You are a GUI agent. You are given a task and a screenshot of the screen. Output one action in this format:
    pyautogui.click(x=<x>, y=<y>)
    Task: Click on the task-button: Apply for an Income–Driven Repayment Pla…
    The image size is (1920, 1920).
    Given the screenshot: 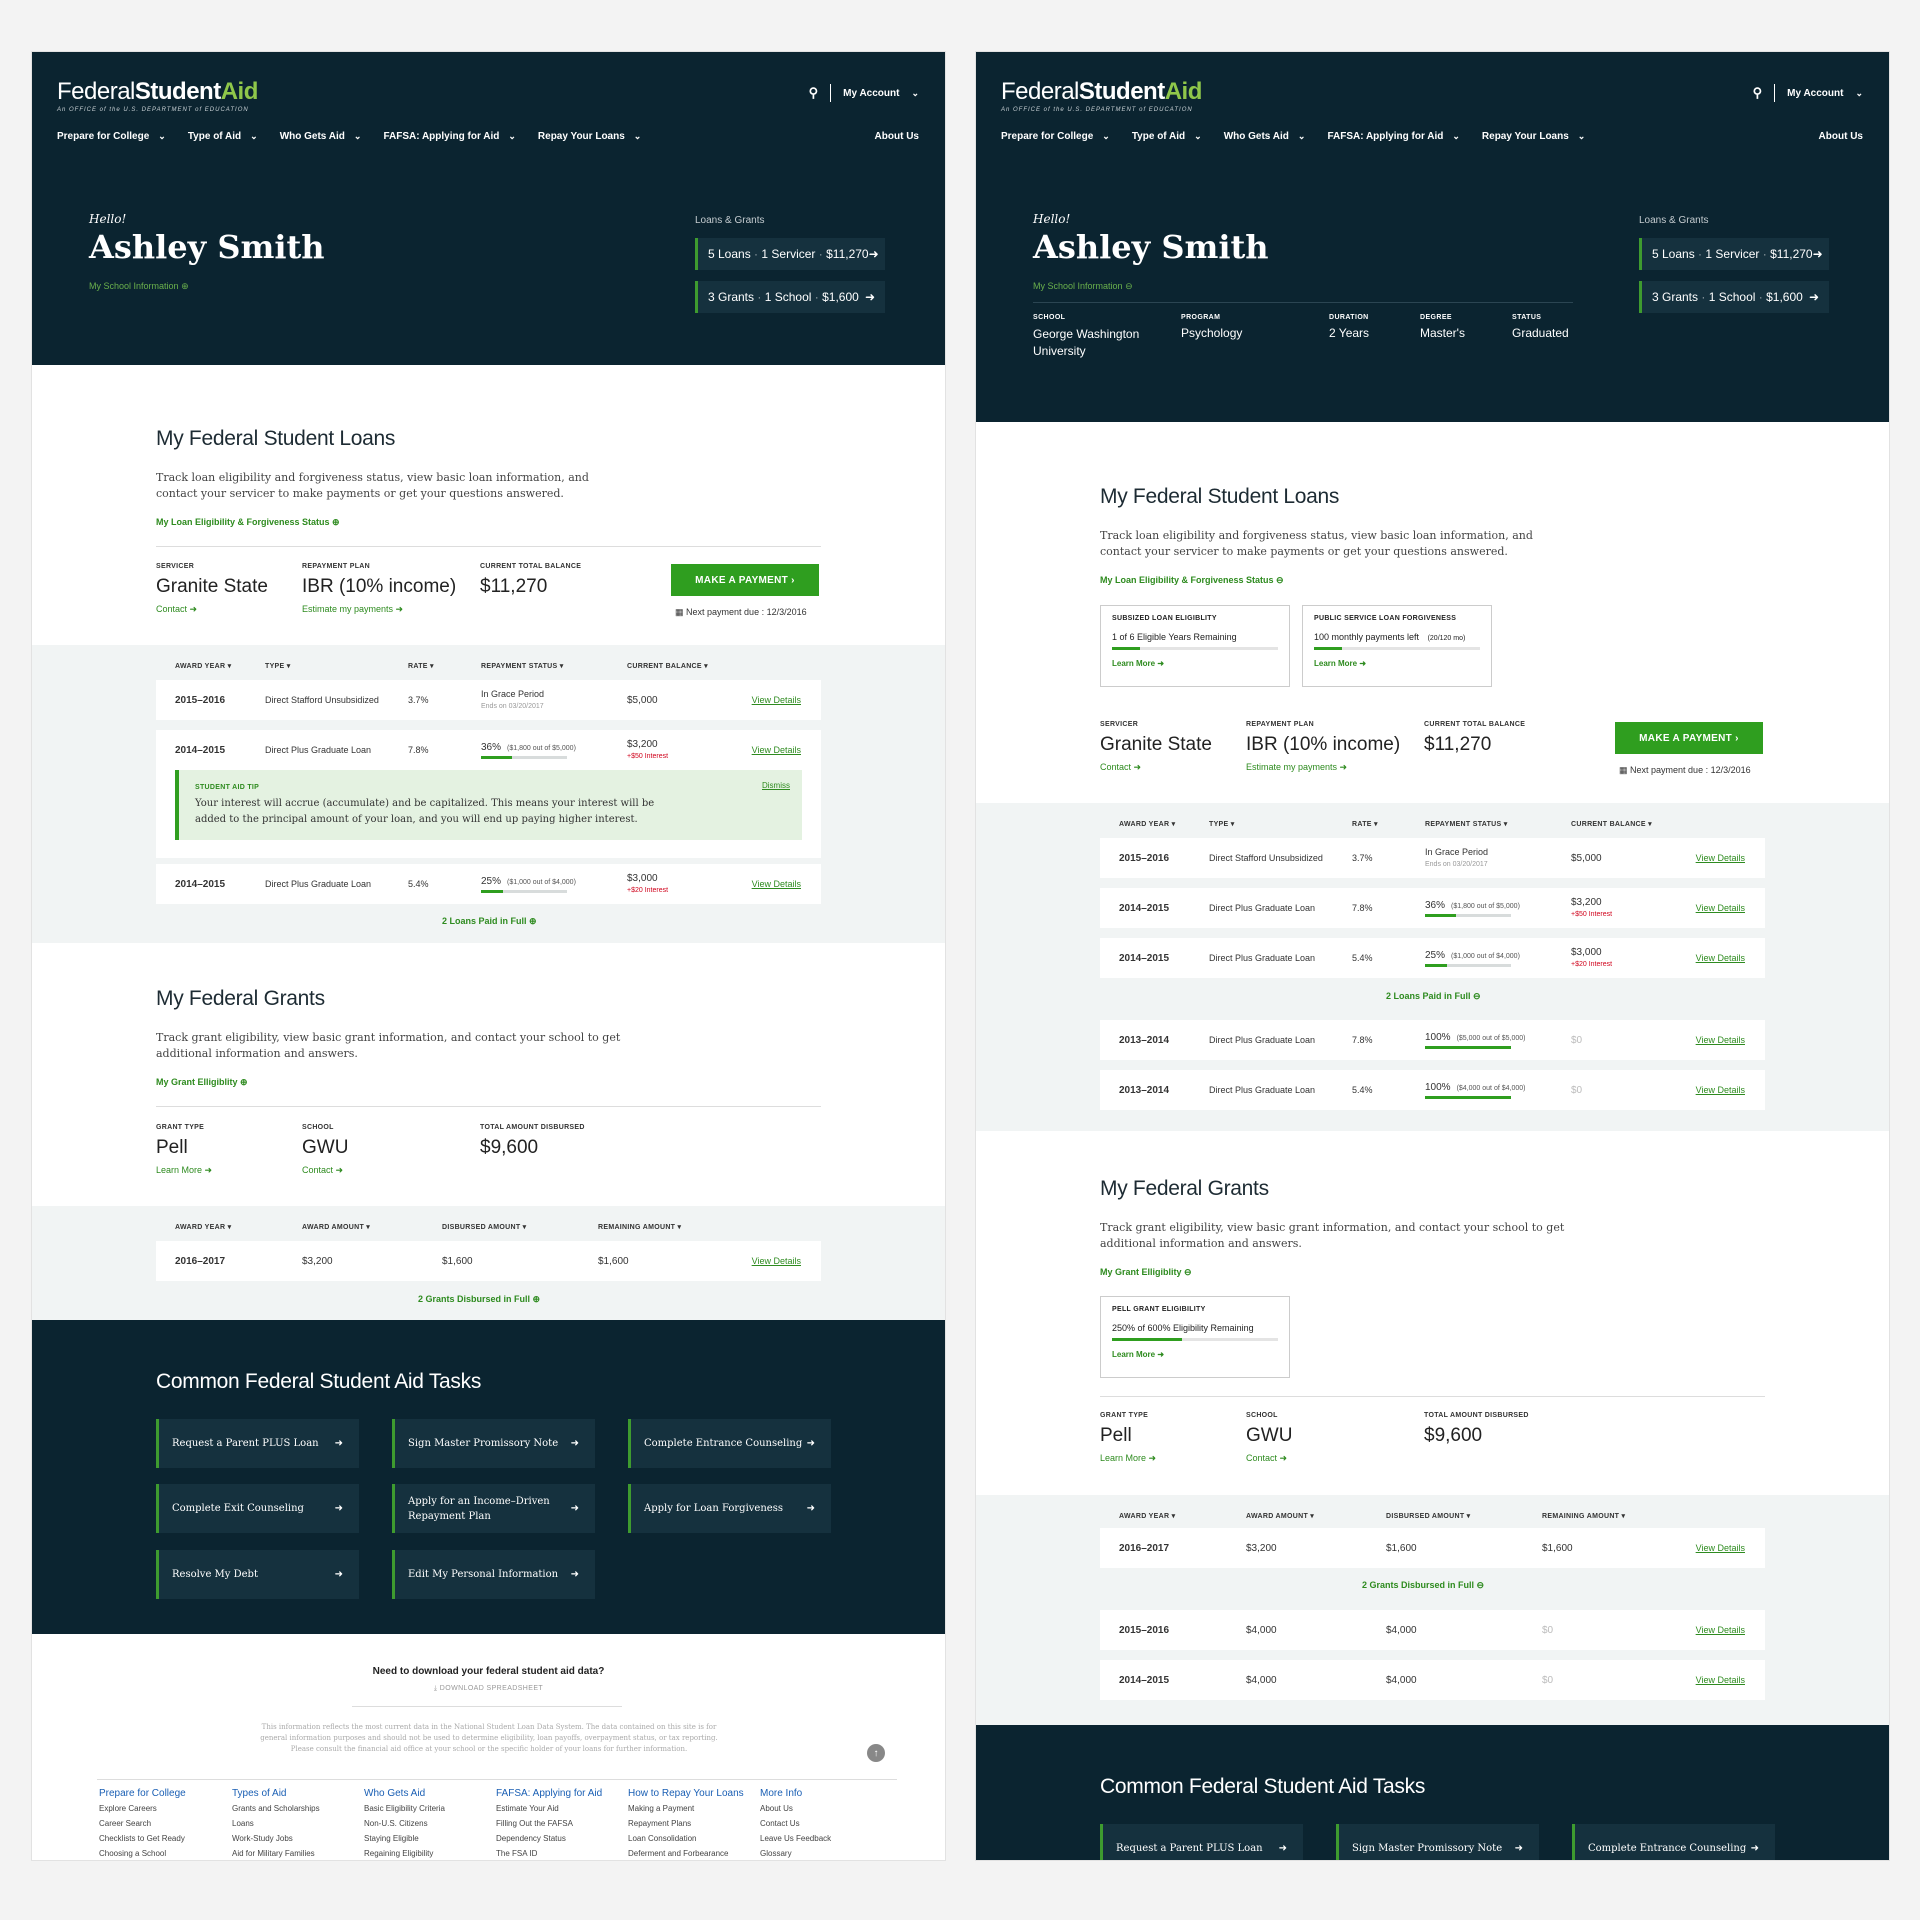 What is the action you would take?
    pyautogui.click(x=493, y=1508)
    